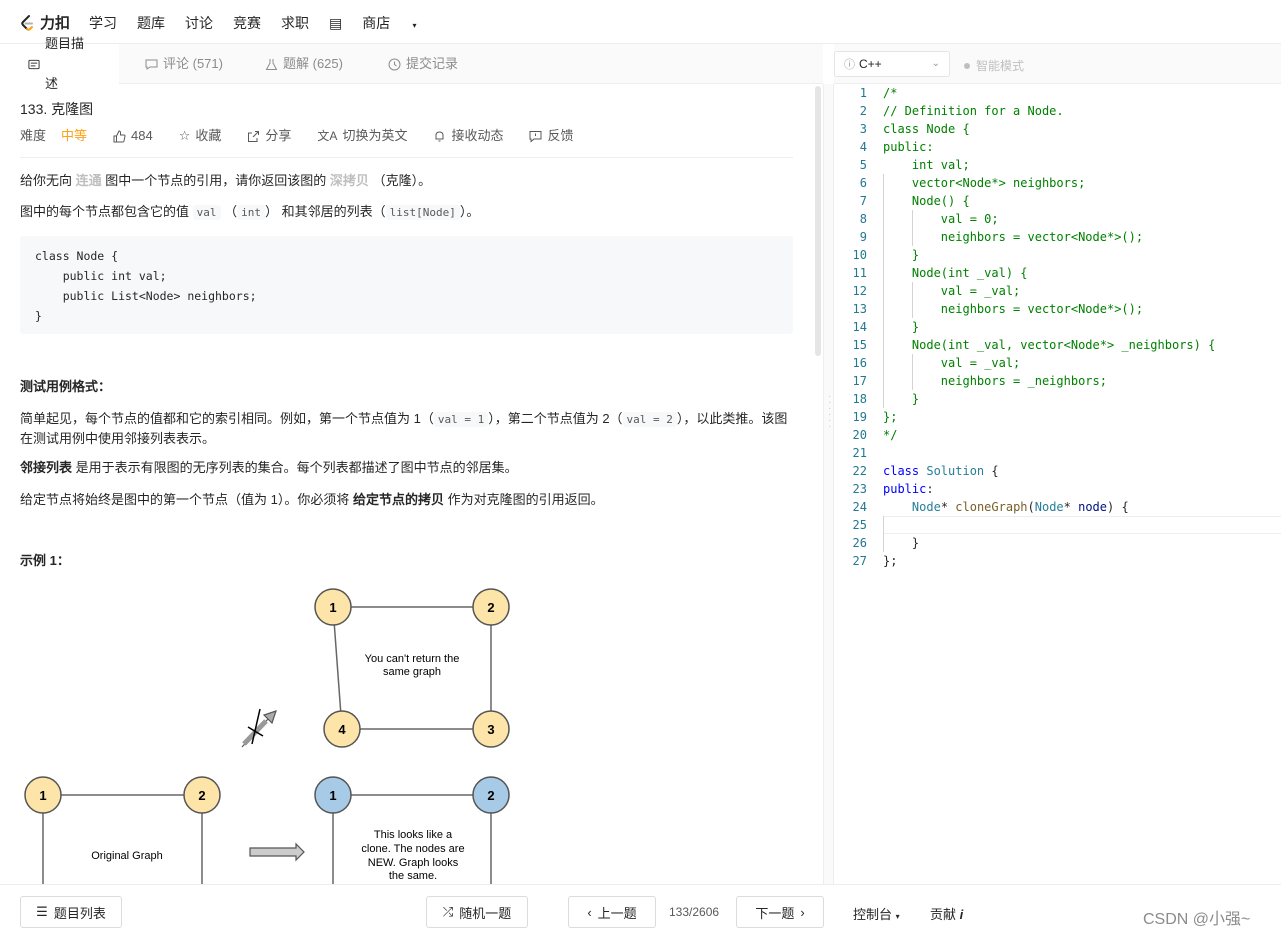 The width and height of the screenshot is (1281, 937). I want to click on code-line: 25, so click(1057, 525).